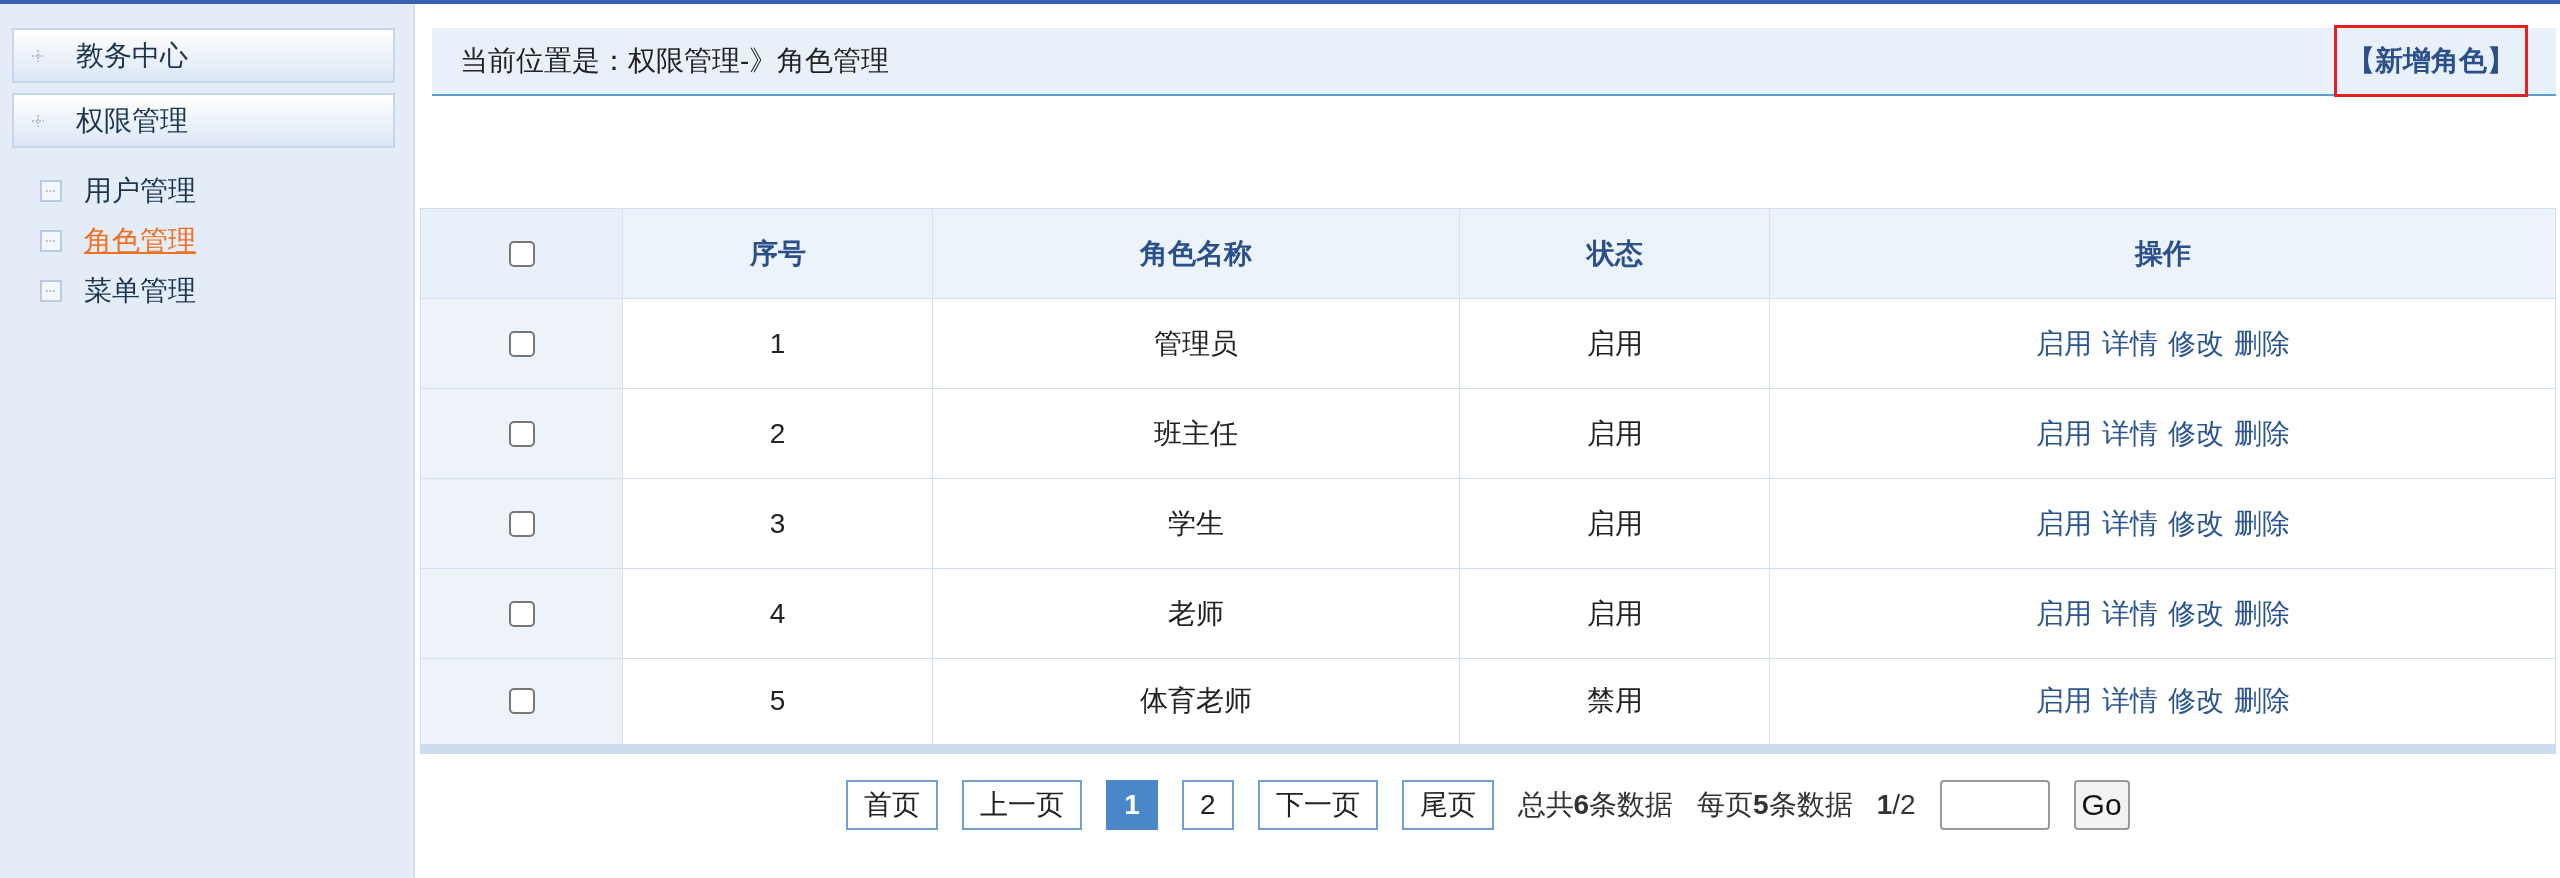 This screenshot has height=878, width=2560. Describe the element at coordinates (1614, 253) in the screenshot. I see `column-header: 状态` at that location.